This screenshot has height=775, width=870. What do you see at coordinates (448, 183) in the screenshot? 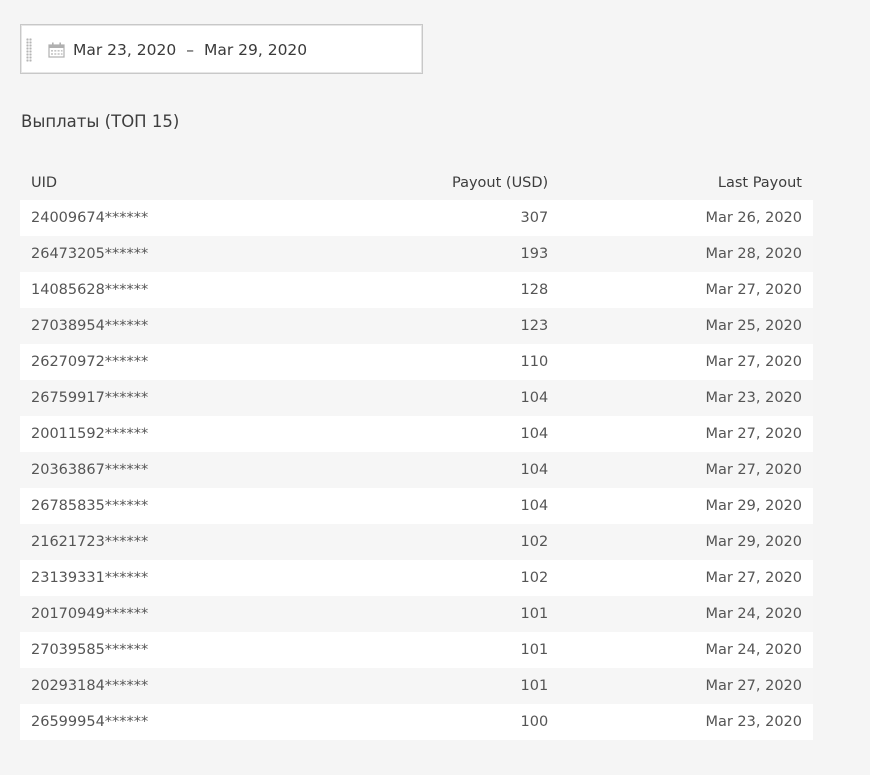
I see `column-header-payout: Payout (USD)` at bounding box center [448, 183].